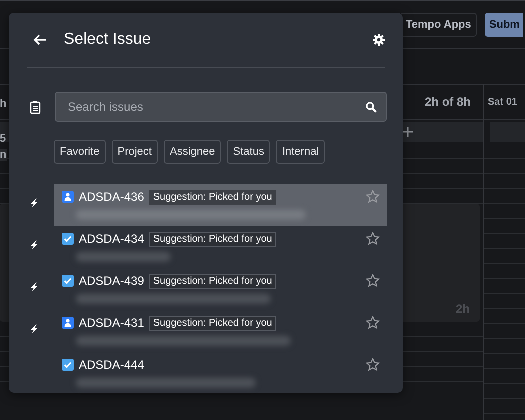 The image size is (525, 420). Describe the element at coordinates (35, 107) in the screenshot. I see `clipboard-icon` at that location.